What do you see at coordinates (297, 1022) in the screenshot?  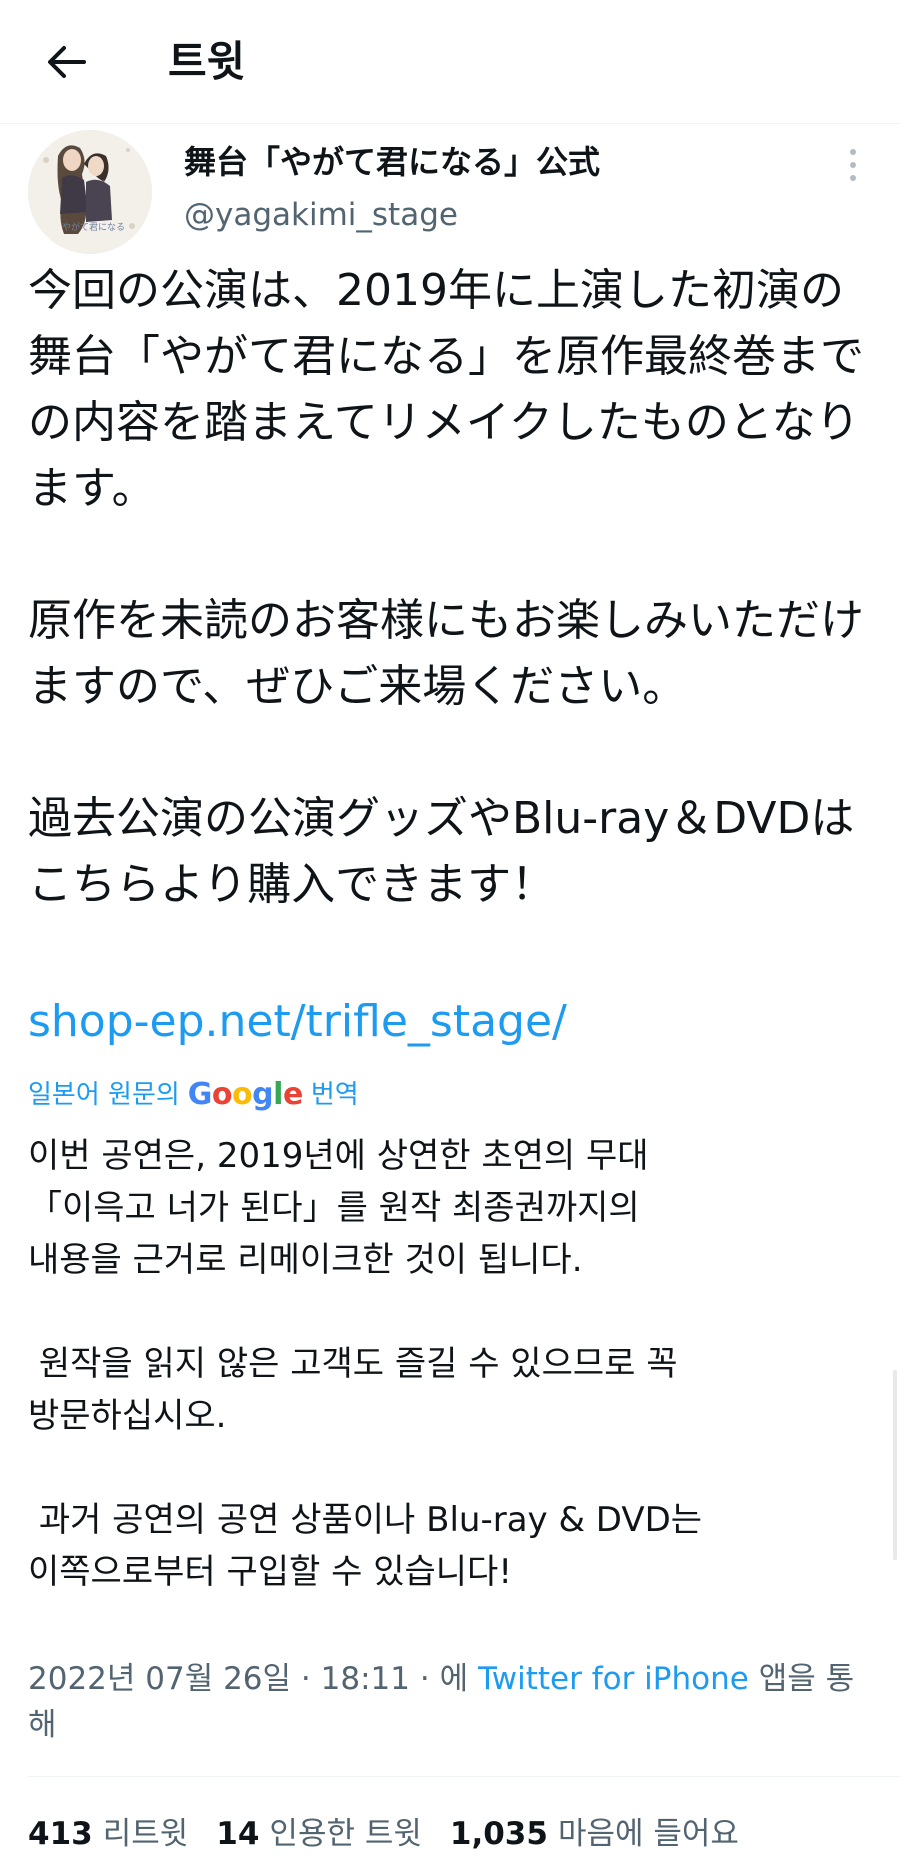 I see `tweet-link: shop-ep.net/trifle_stage/` at bounding box center [297, 1022].